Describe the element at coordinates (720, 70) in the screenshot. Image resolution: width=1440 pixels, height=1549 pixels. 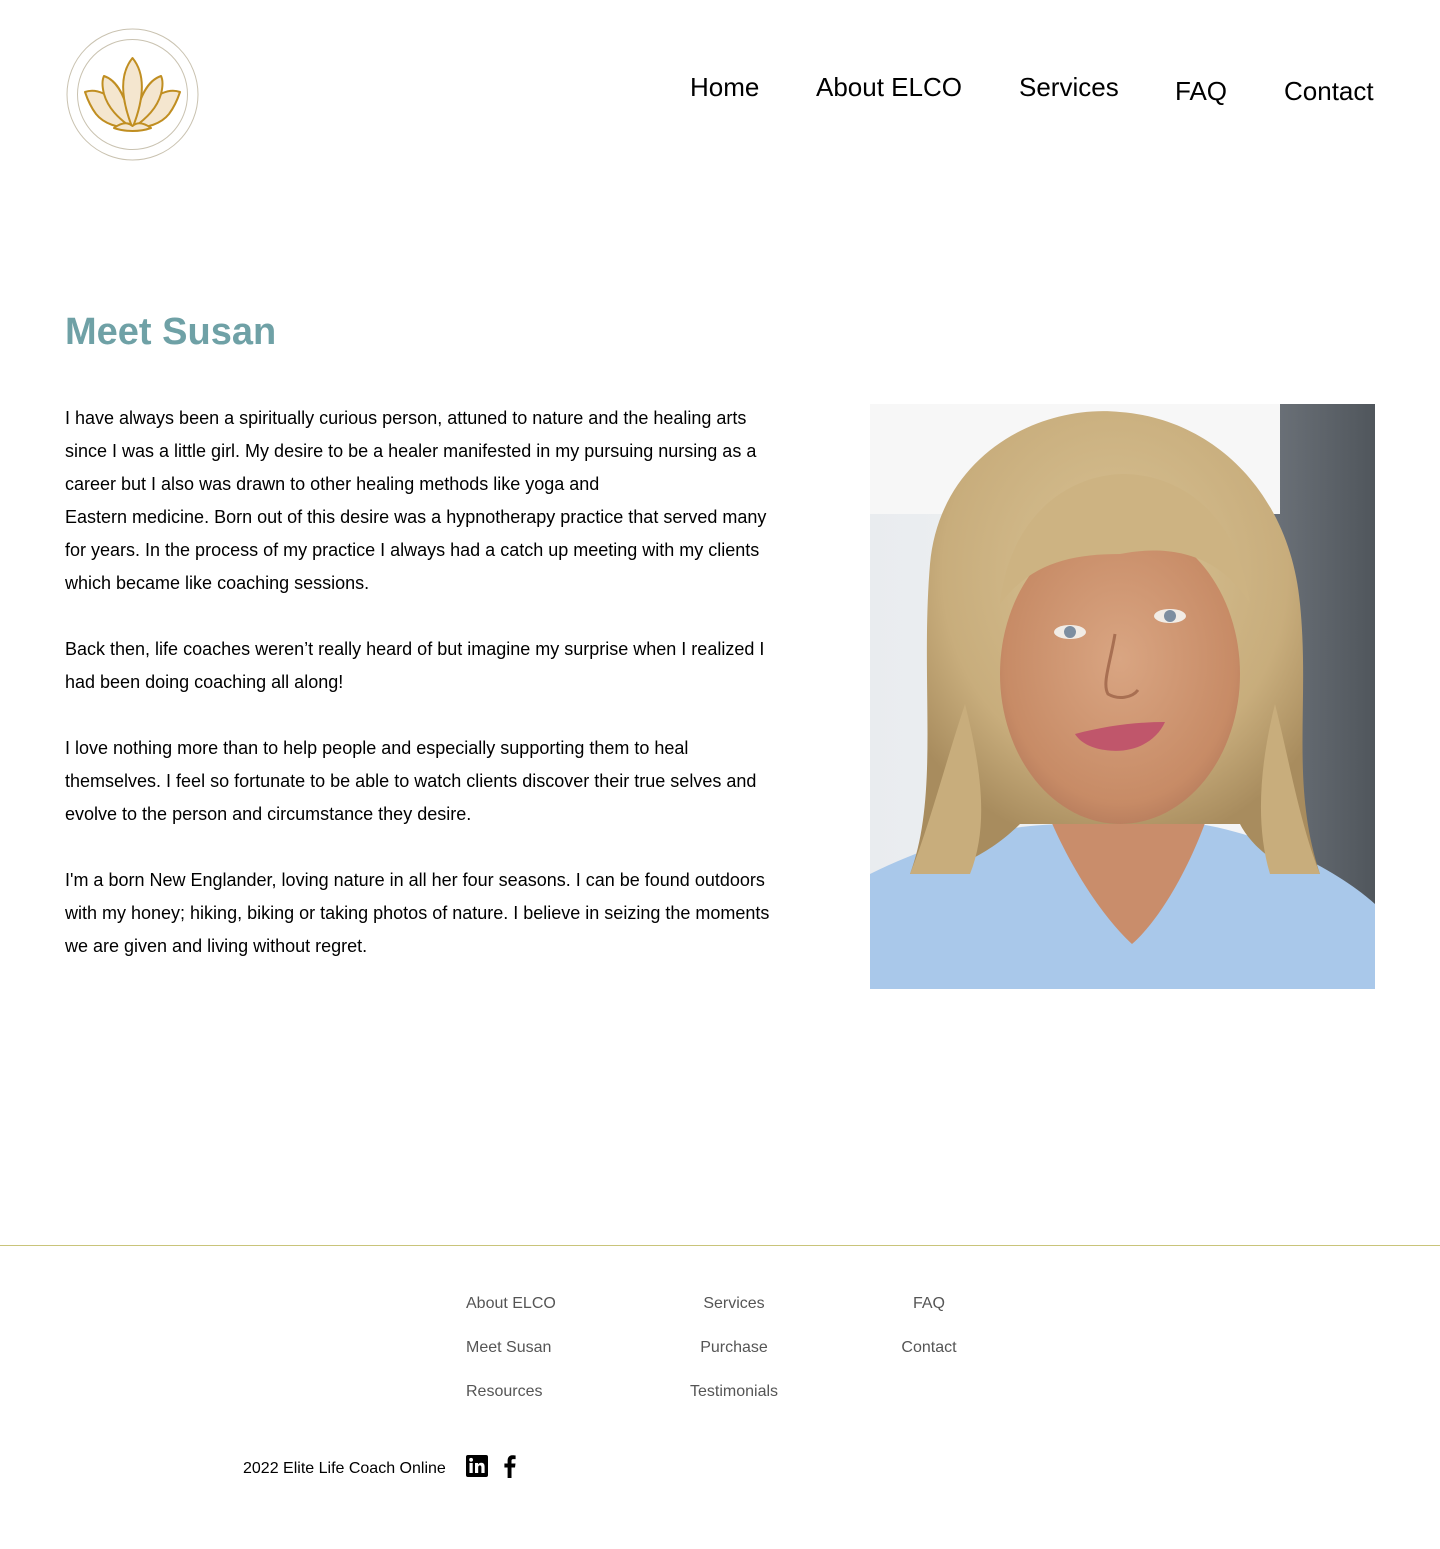
I see `main-nav: Home About ELCO Services FAQ Contact` at that location.